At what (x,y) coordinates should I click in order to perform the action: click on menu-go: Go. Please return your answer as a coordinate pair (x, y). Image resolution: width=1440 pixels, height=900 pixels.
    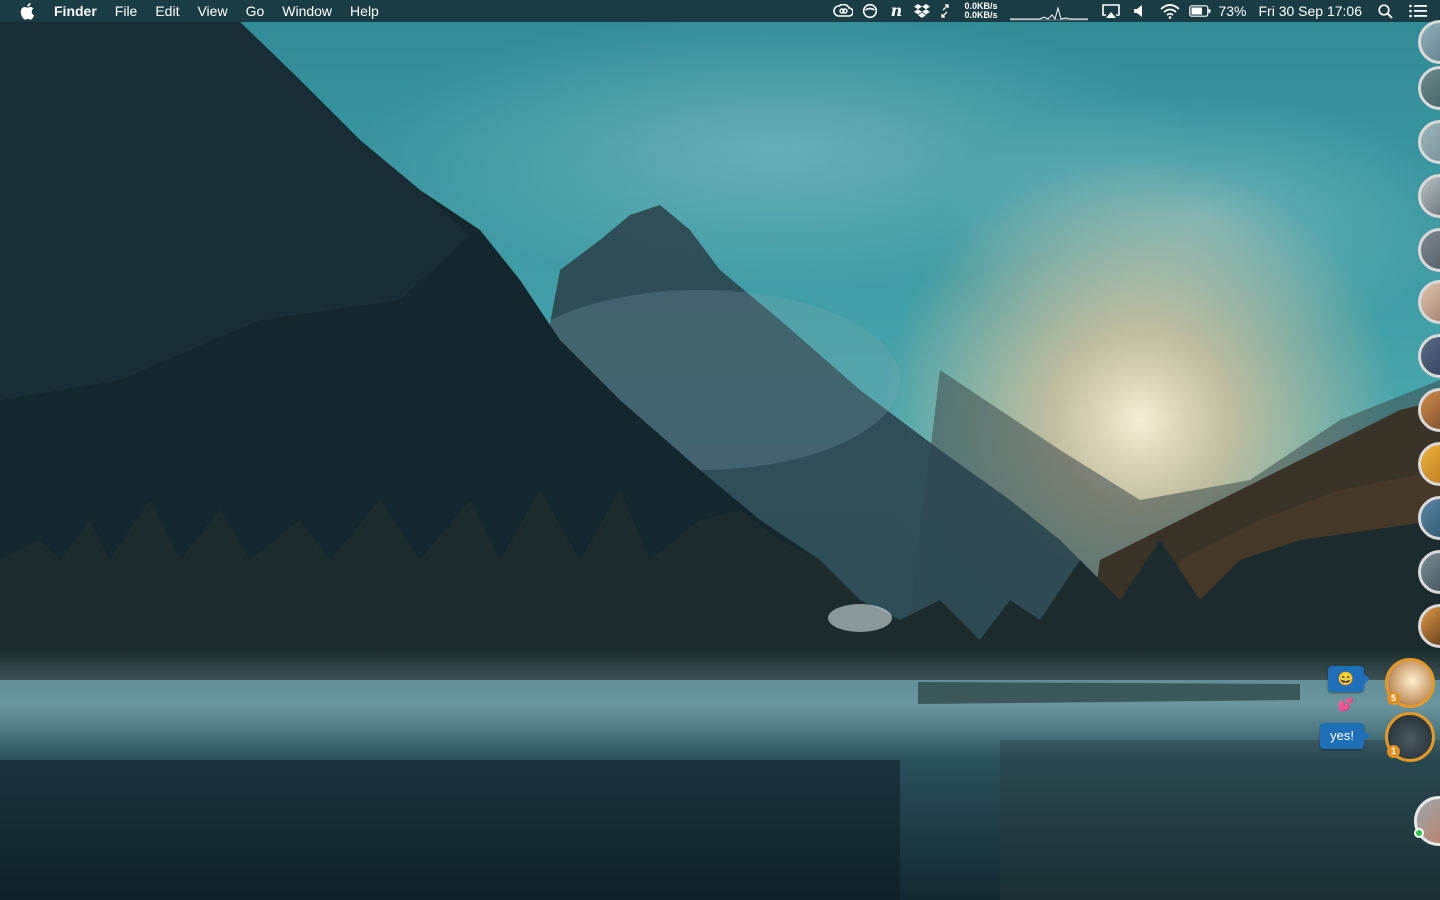
    Looking at the image, I should click on (255, 11).